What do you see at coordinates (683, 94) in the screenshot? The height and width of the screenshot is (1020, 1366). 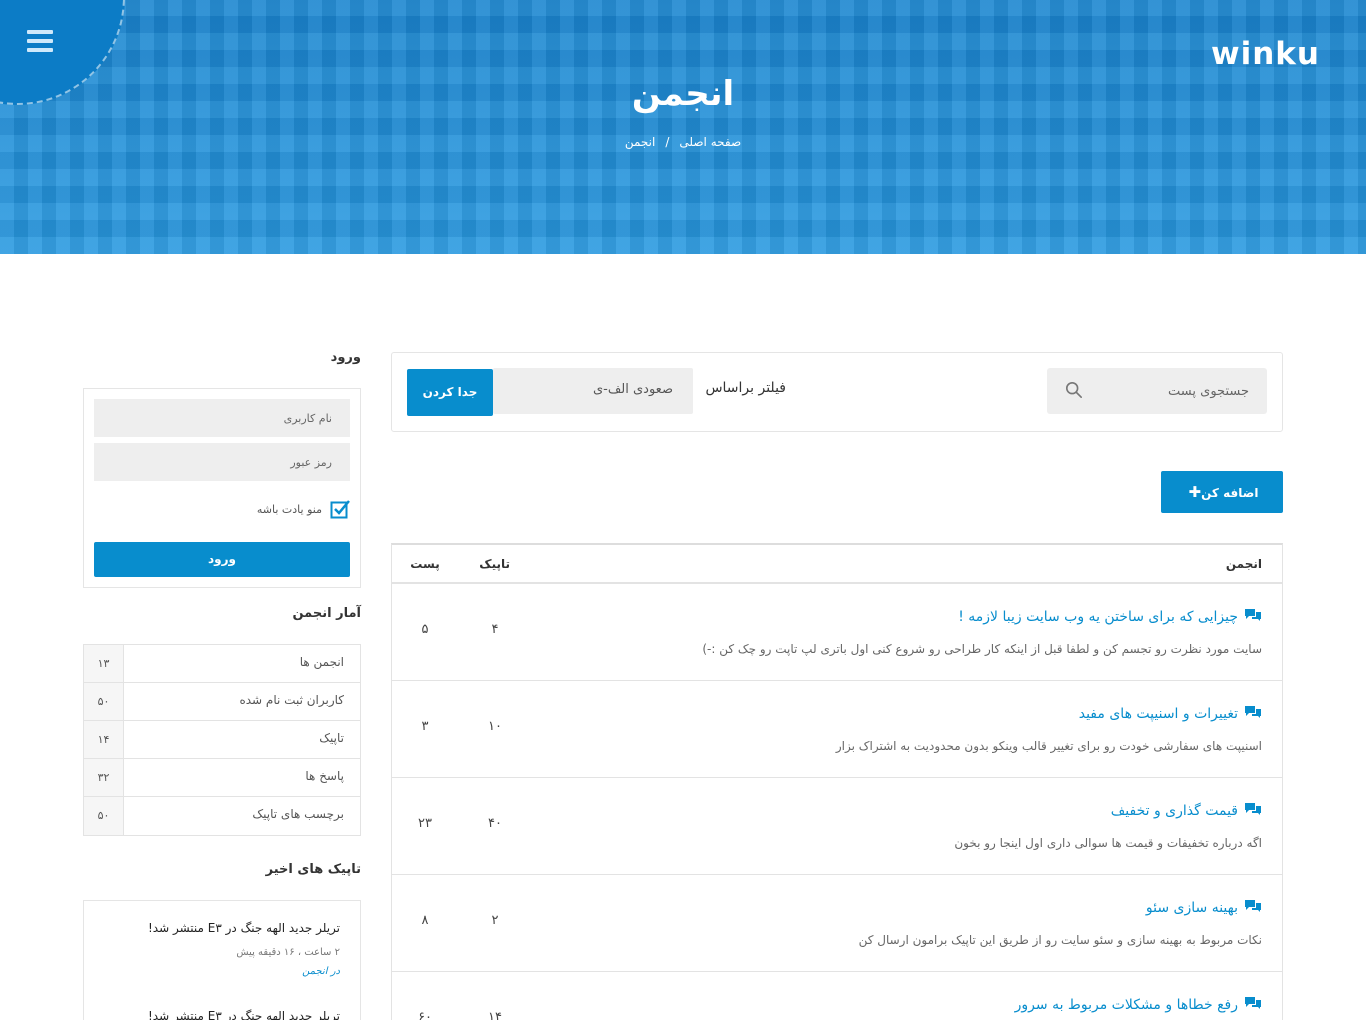 I see `page-title: انجمن` at bounding box center [683, 94].